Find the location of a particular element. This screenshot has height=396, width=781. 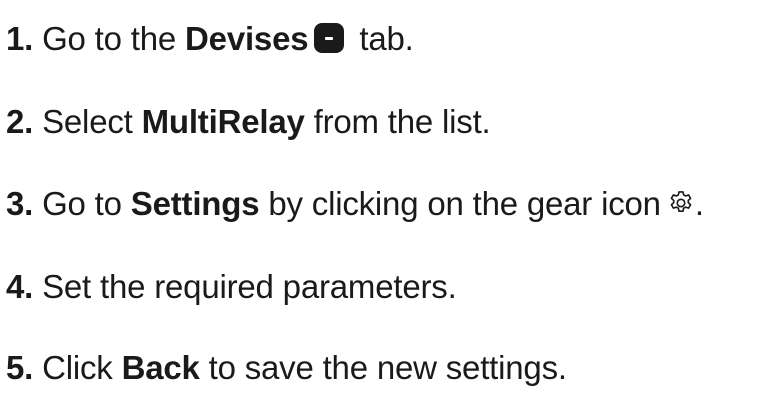

step-4: 4. Set the required parameters. is located at coordinates (231, 287).